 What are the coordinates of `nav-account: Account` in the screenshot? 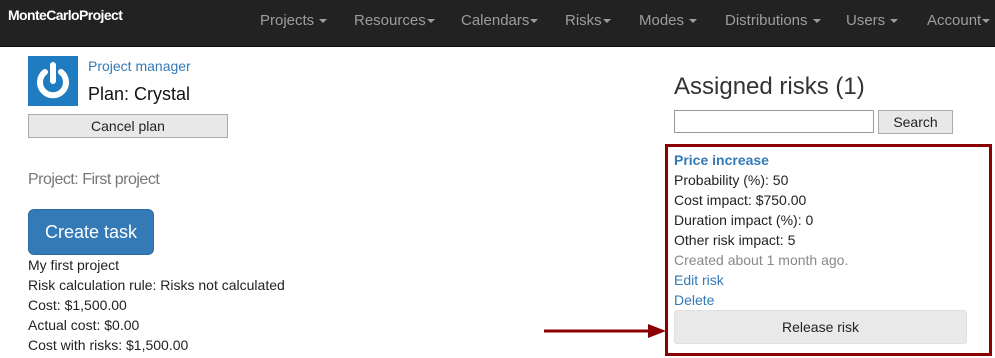 It's located at (959, 20).